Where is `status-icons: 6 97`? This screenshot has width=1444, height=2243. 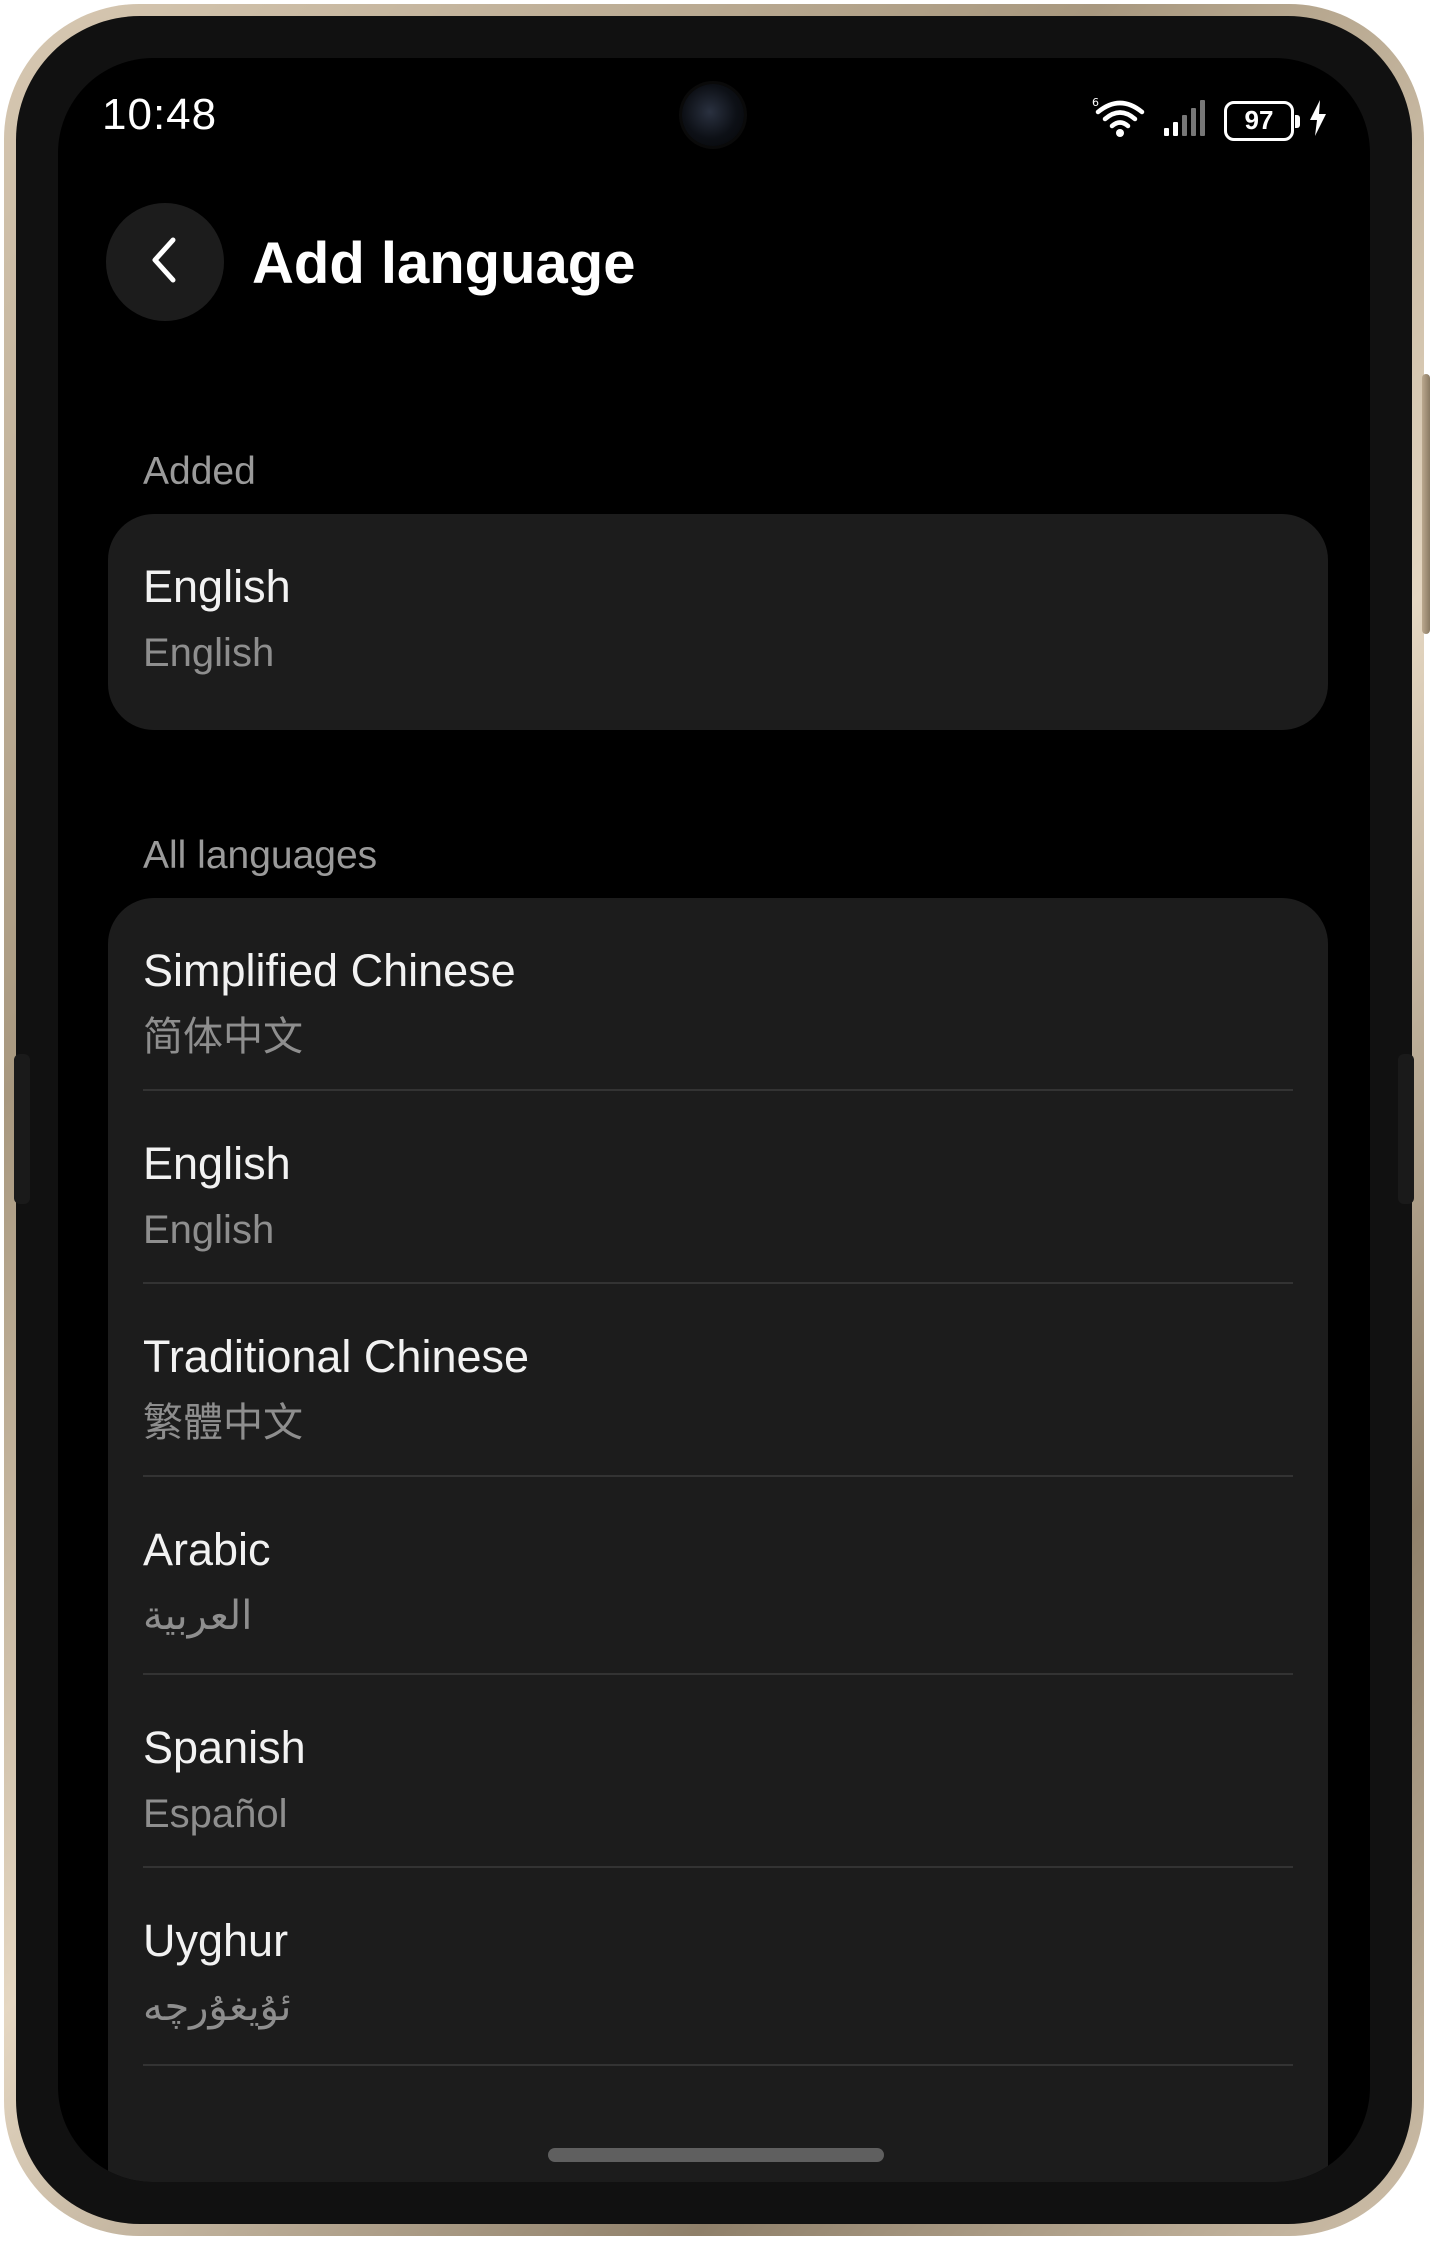
status-icons: 6 97 is located at coordinates (1210, 120).